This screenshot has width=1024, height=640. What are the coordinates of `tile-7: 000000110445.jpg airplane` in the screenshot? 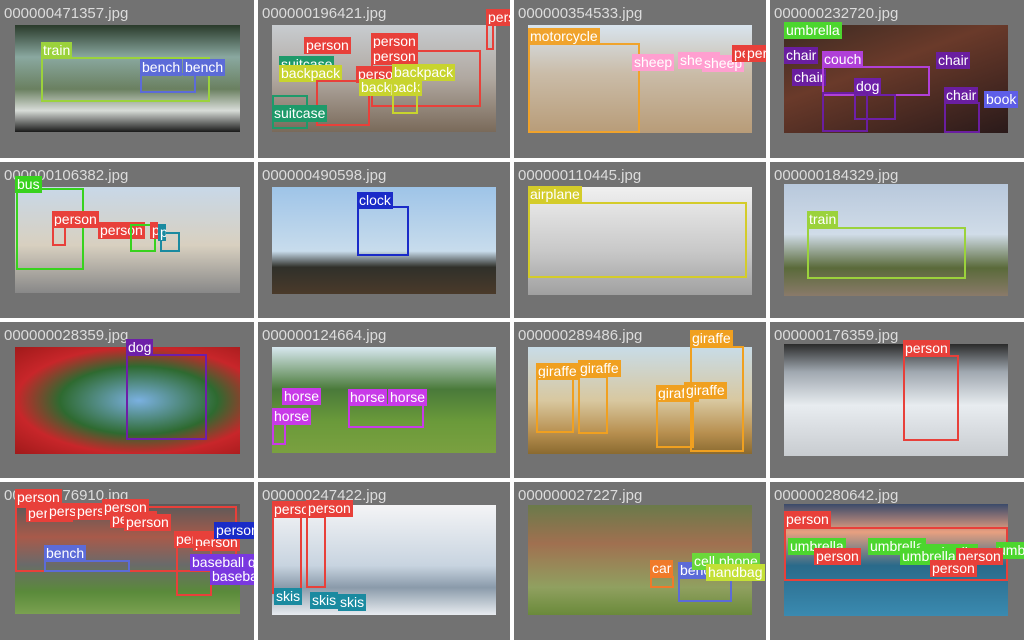 It's located at (640, 240).